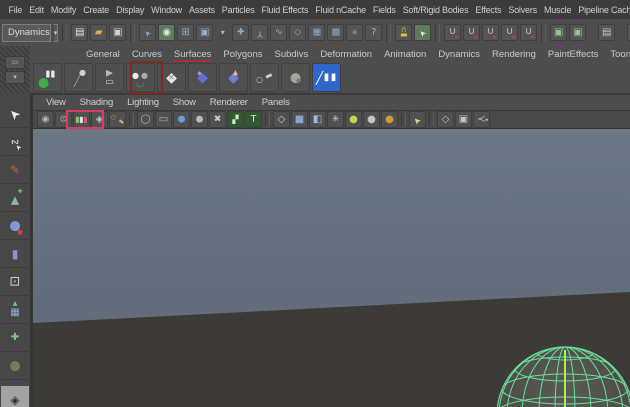 This screenshot has width=630, height=407. Describe the element at coordinates (130, 10) in the screenshot. I see `menu-item-display: Display` at that location.